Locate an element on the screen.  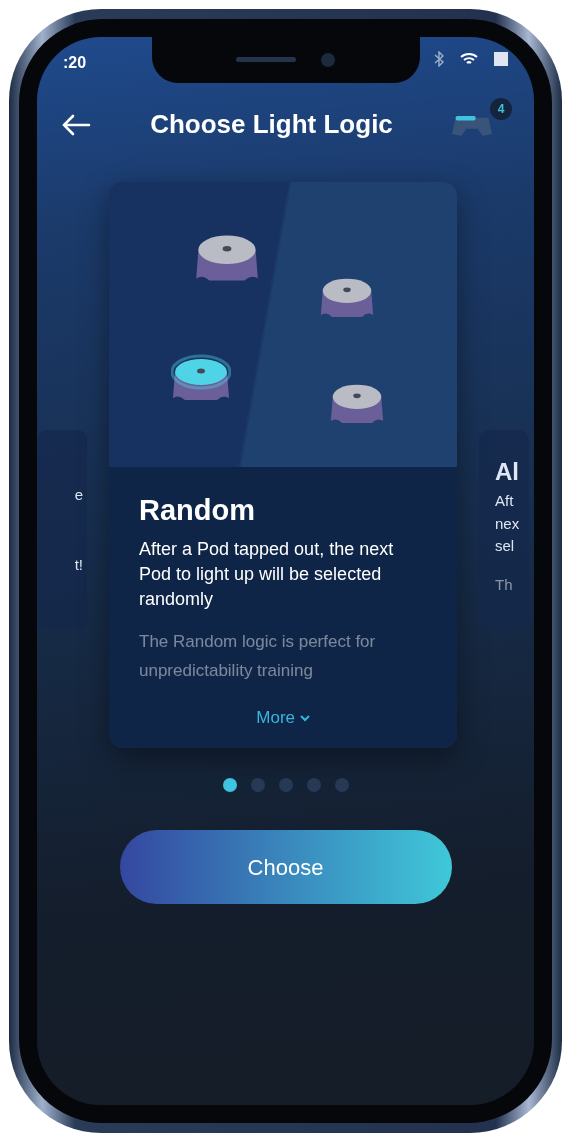
battery-icon is located at coordinates (501, 59).